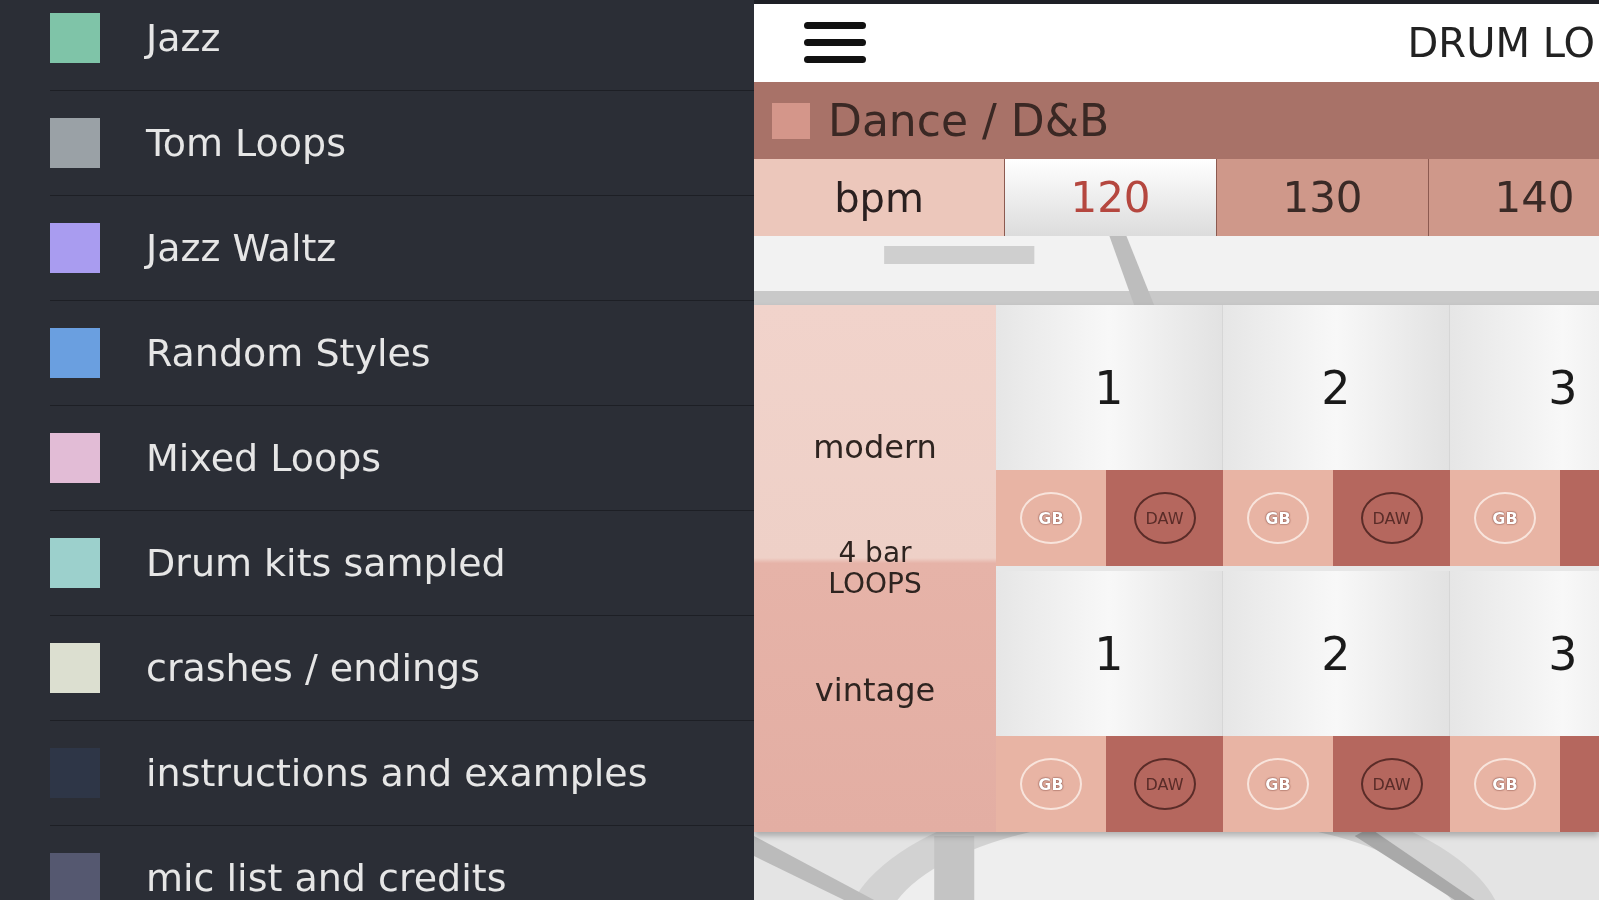  Describe the element at coordinates (969, 120) in the screenshot. I see `category-title: Dance / D&B` at that location.